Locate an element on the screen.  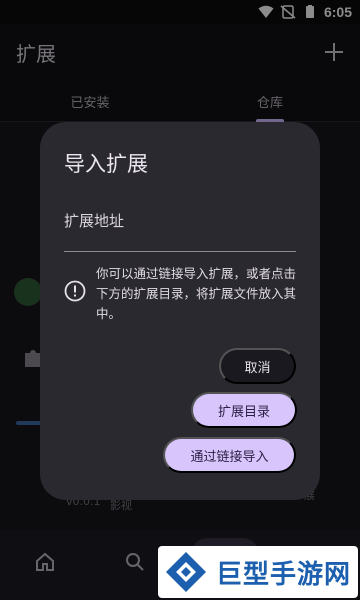
extension-catalog-button: 扩展目录 is located at coordinates (244, 410).